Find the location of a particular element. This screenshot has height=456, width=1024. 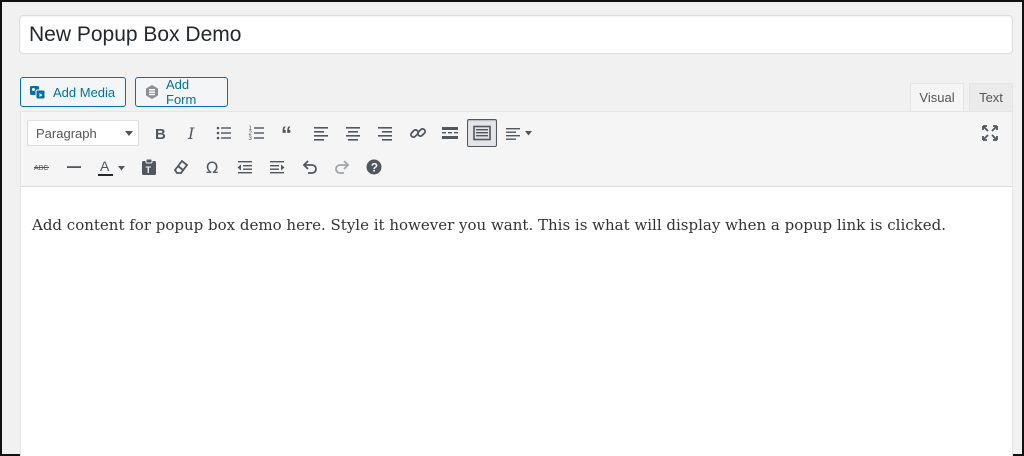

text-color-icon: A is located at coordinates (112, 167).